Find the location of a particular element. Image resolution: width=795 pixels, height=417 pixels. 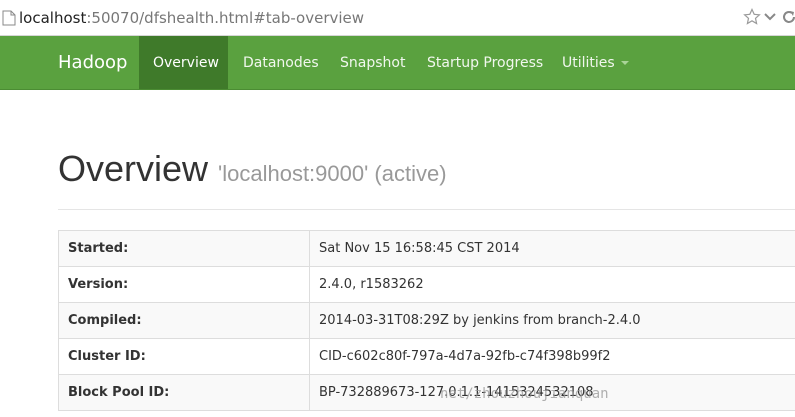

nav-datanodes: Datanodes is located at coordinates (276, 62).